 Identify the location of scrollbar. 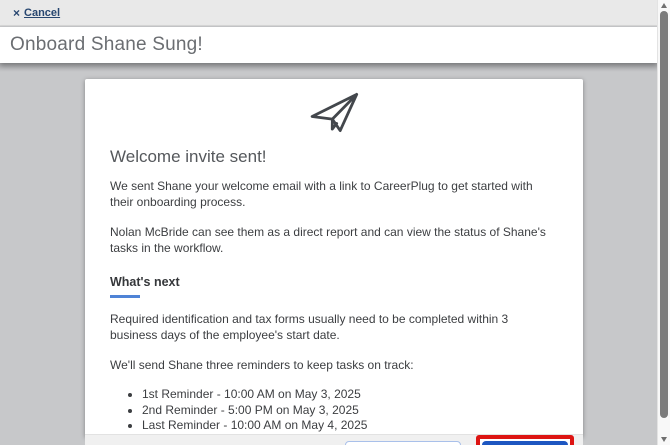
(663, 222).